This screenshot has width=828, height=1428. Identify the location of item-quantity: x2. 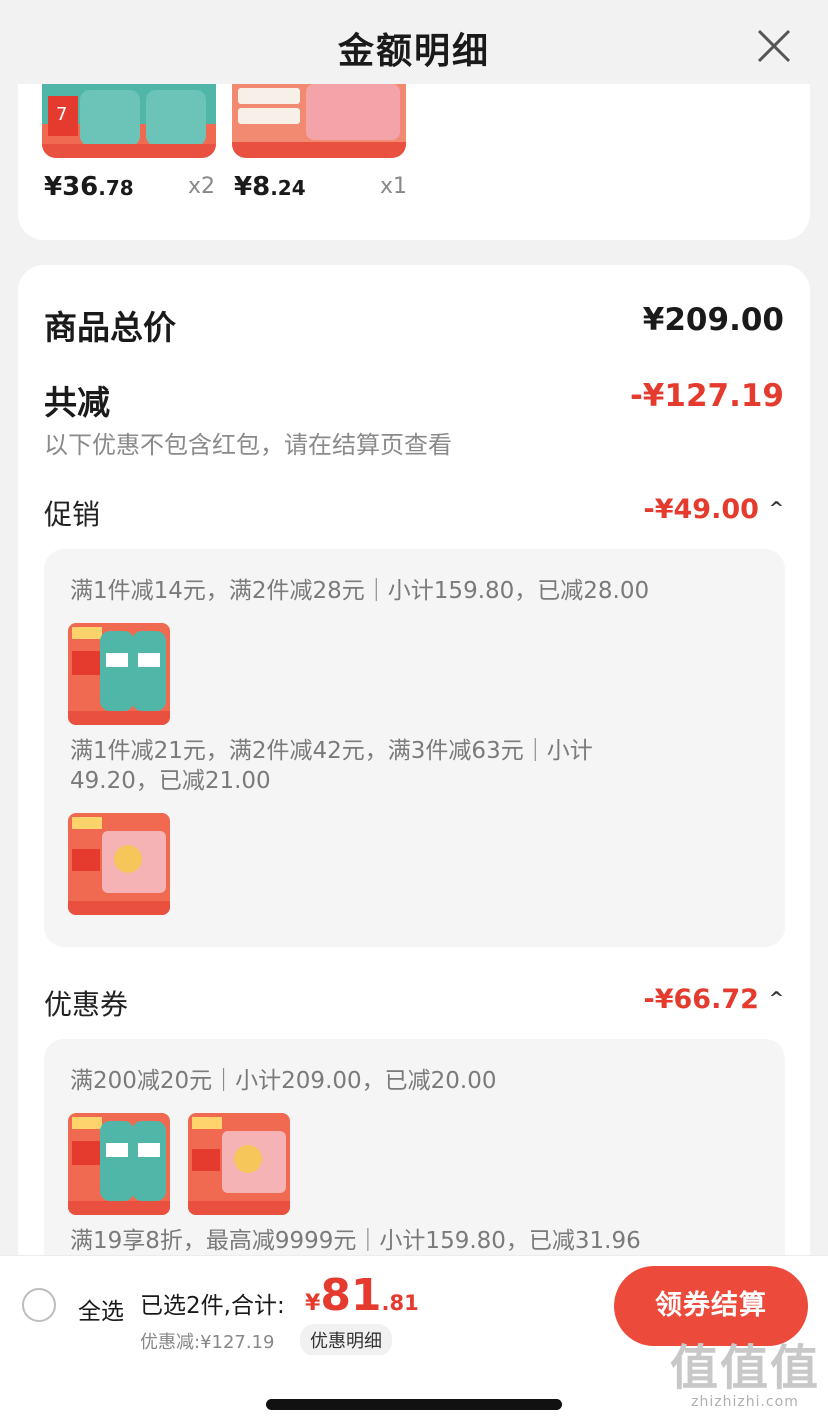
(202, 186).